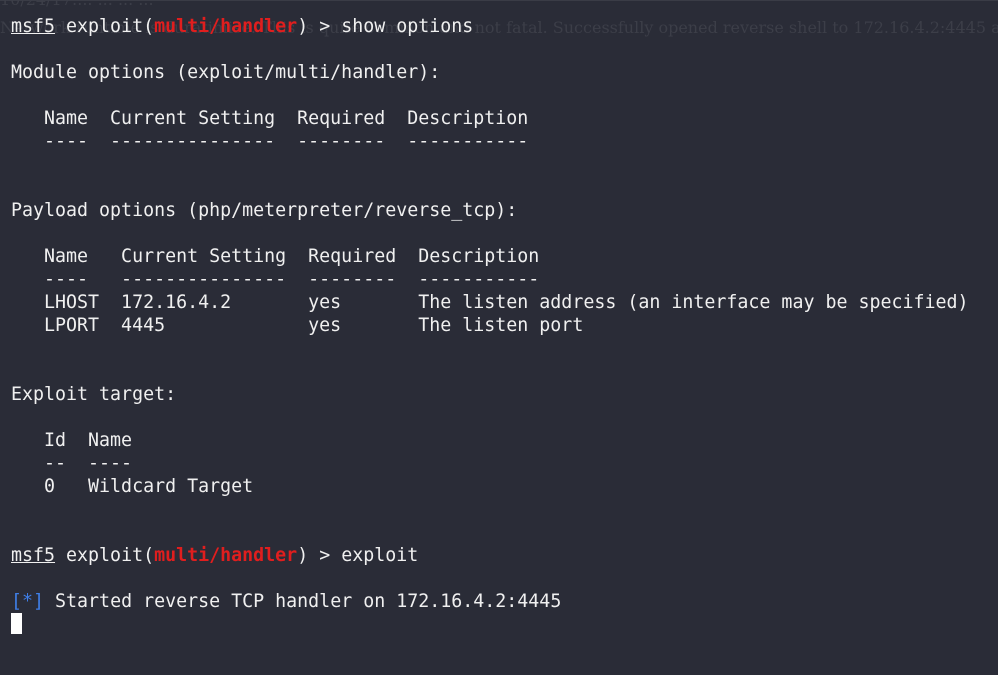 This screenshot has height=675, width=998. I want to click on exploit-target-header: Id Name, so click(72, 440).